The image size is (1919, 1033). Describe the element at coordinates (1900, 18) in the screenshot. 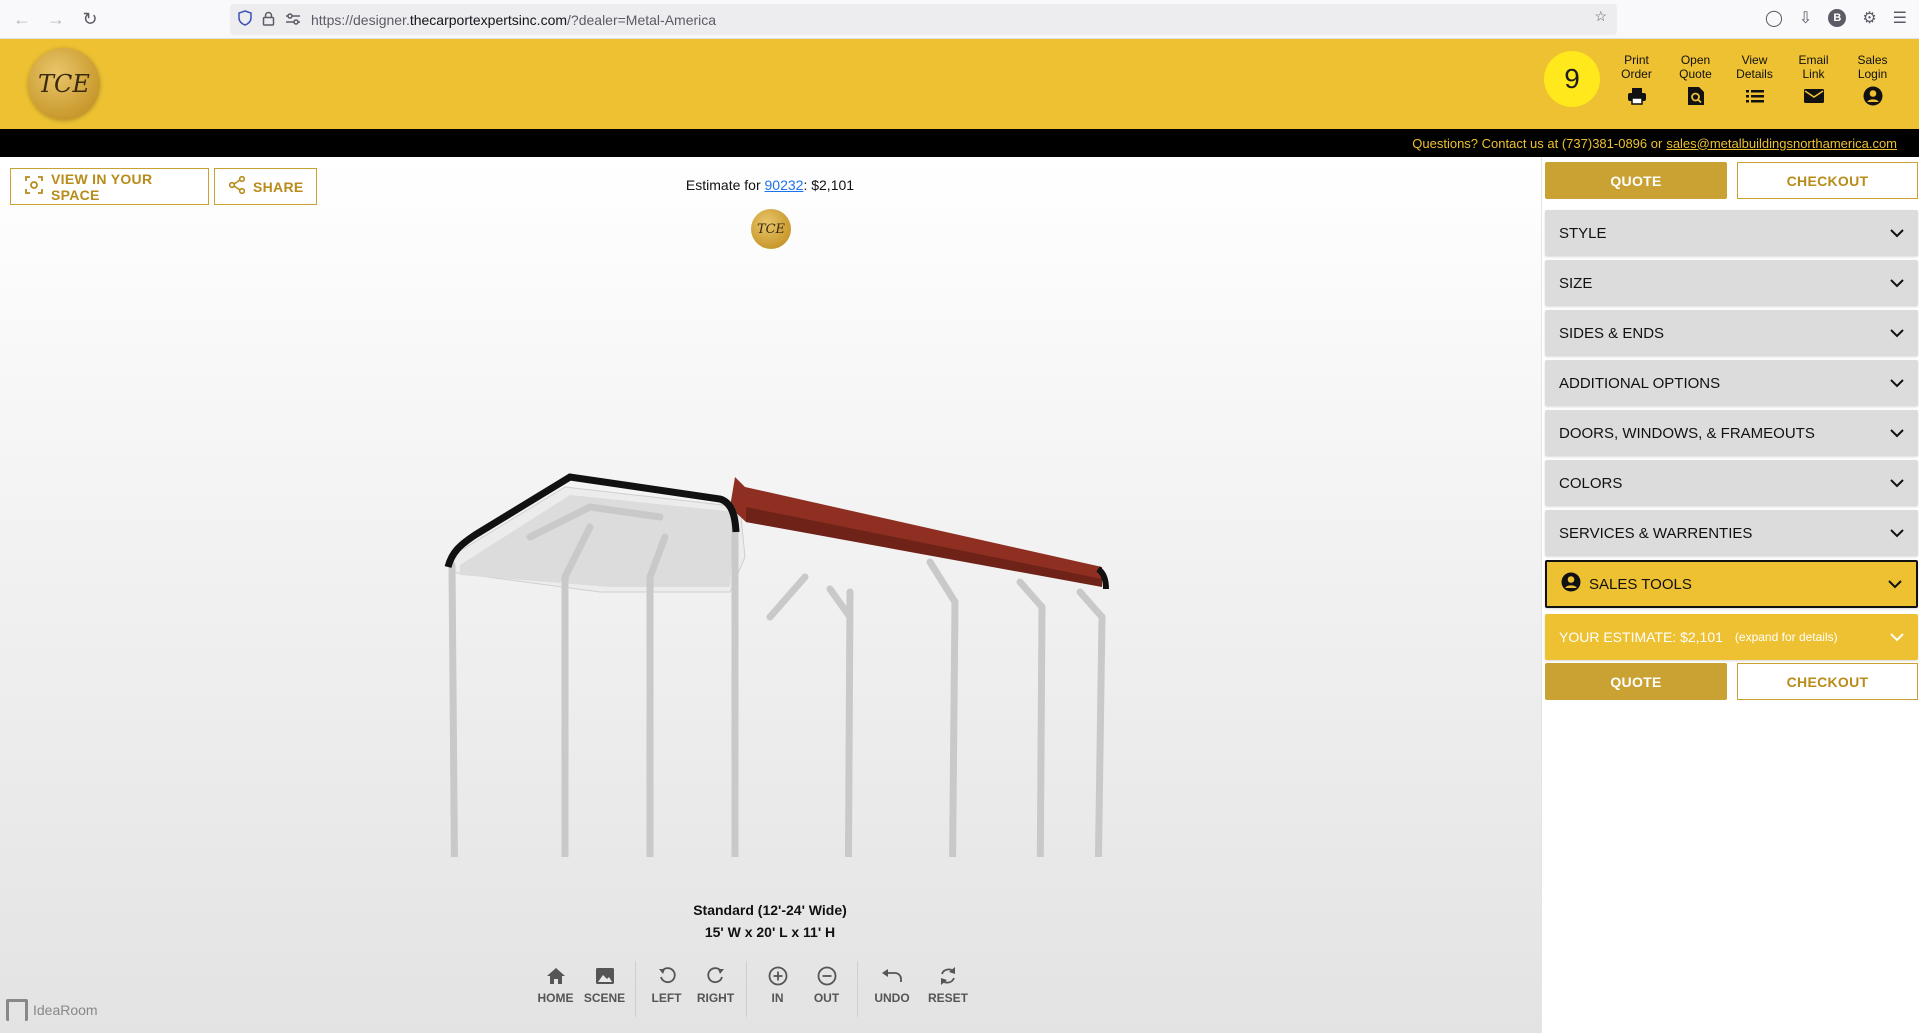

I see `menu-icon: ☰` at that location.